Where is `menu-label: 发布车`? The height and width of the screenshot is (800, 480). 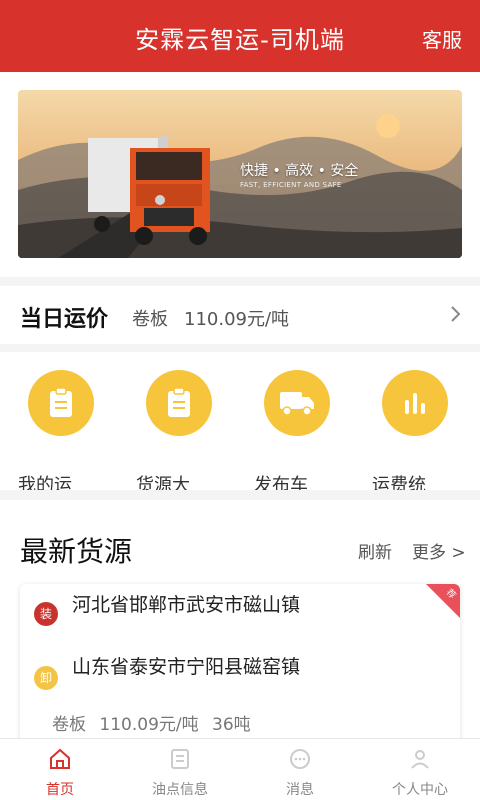
menu-label: 发布车 is located at coordinates (281, 482).